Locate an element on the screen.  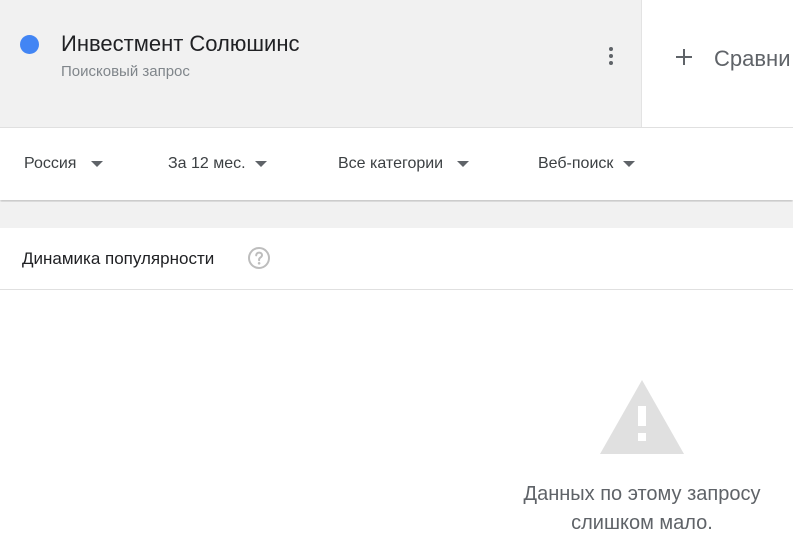
help-circle-icon is located at coordinates (259, 258).